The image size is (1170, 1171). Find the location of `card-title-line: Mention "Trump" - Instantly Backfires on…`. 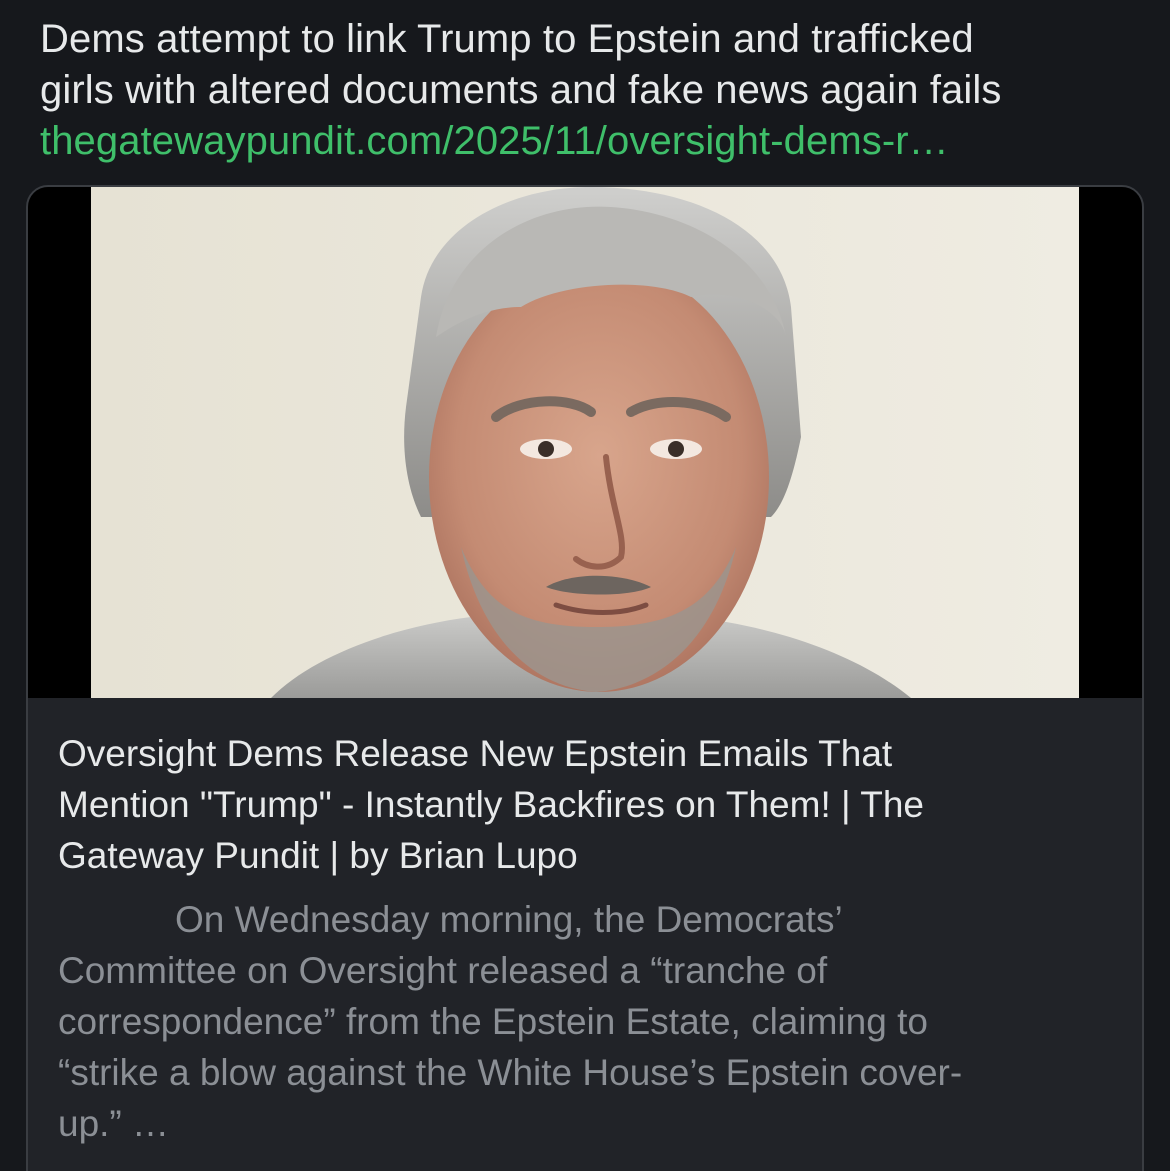

card-title-line: Mention "Trump" - Instantly Backfires on… is located at coordinates (491, 804).